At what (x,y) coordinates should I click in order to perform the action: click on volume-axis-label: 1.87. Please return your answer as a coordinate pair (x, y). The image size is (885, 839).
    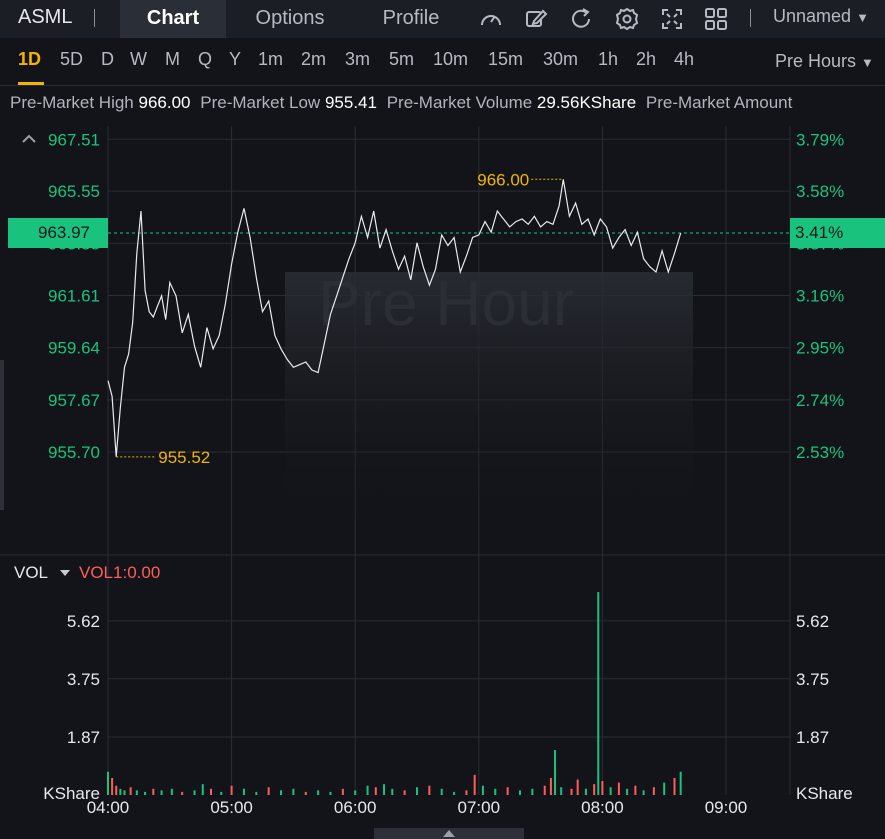
    Looking at the image, I should click on (83, 737).